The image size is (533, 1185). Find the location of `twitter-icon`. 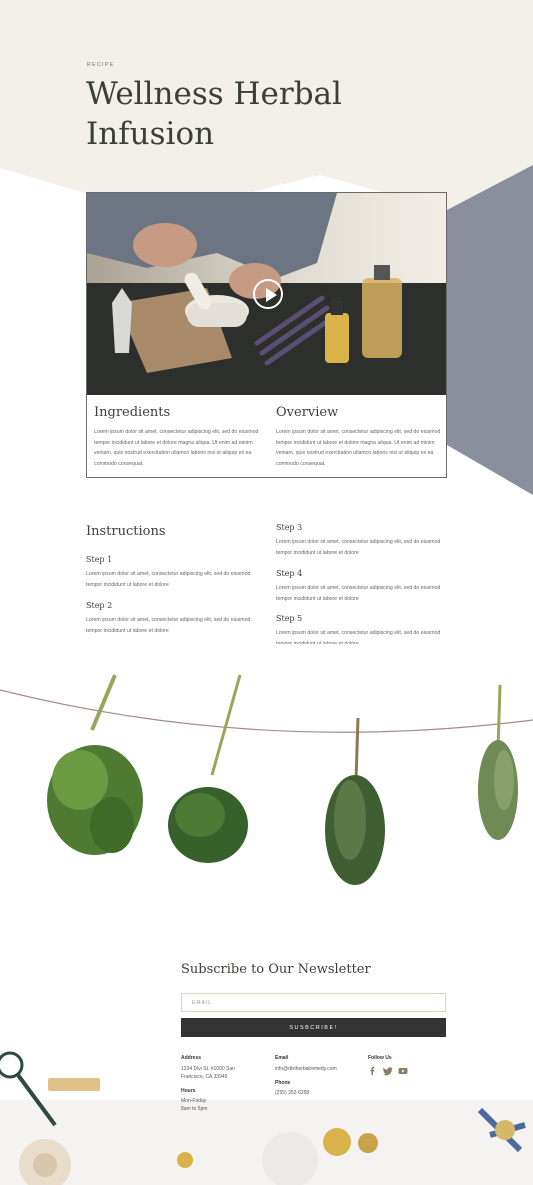

twitter-icon is located at coordinates (388, 1071).